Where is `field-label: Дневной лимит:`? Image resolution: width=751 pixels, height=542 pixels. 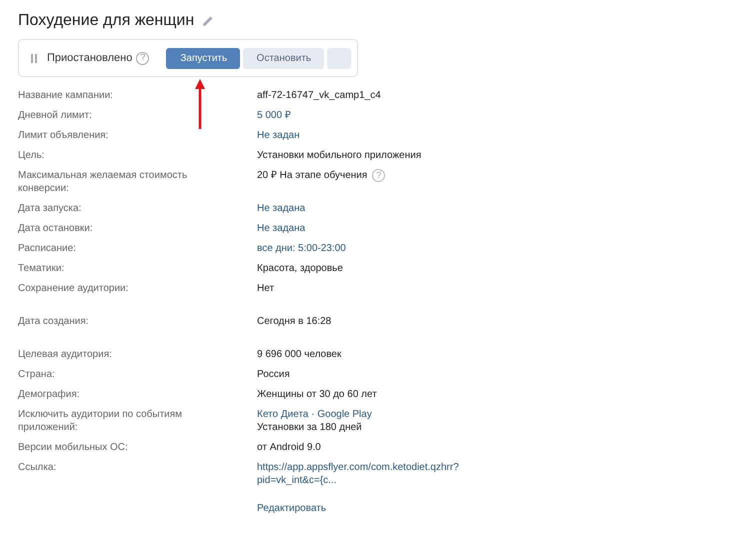
field-label: Дневной лимит: is located at coordinates (55, 115).